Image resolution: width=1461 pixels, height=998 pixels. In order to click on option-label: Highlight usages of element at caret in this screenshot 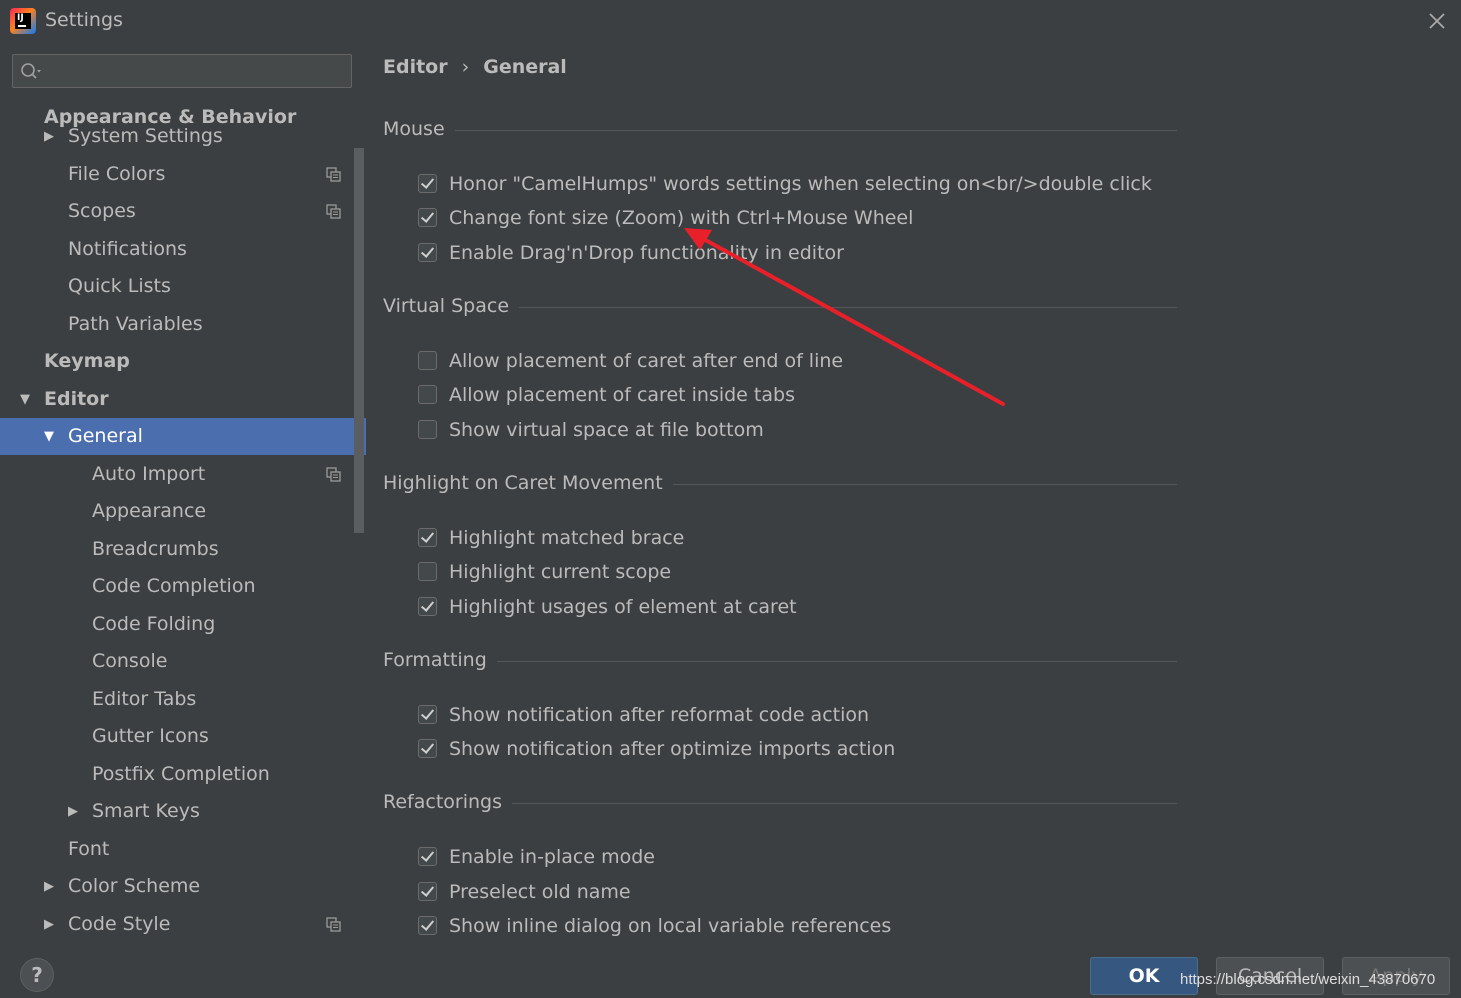, I will do `click(623, 607)`.